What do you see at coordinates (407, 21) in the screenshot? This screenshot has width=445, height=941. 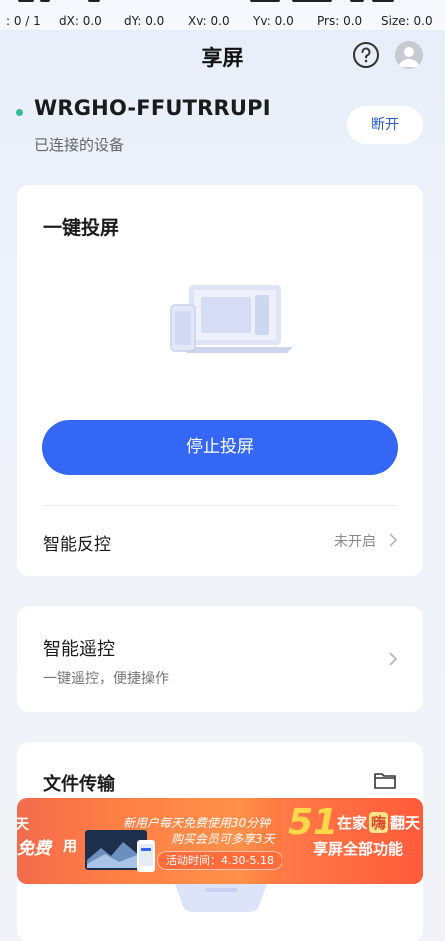 I see `size: Size: 0.0` at bounding box center [407, 21].